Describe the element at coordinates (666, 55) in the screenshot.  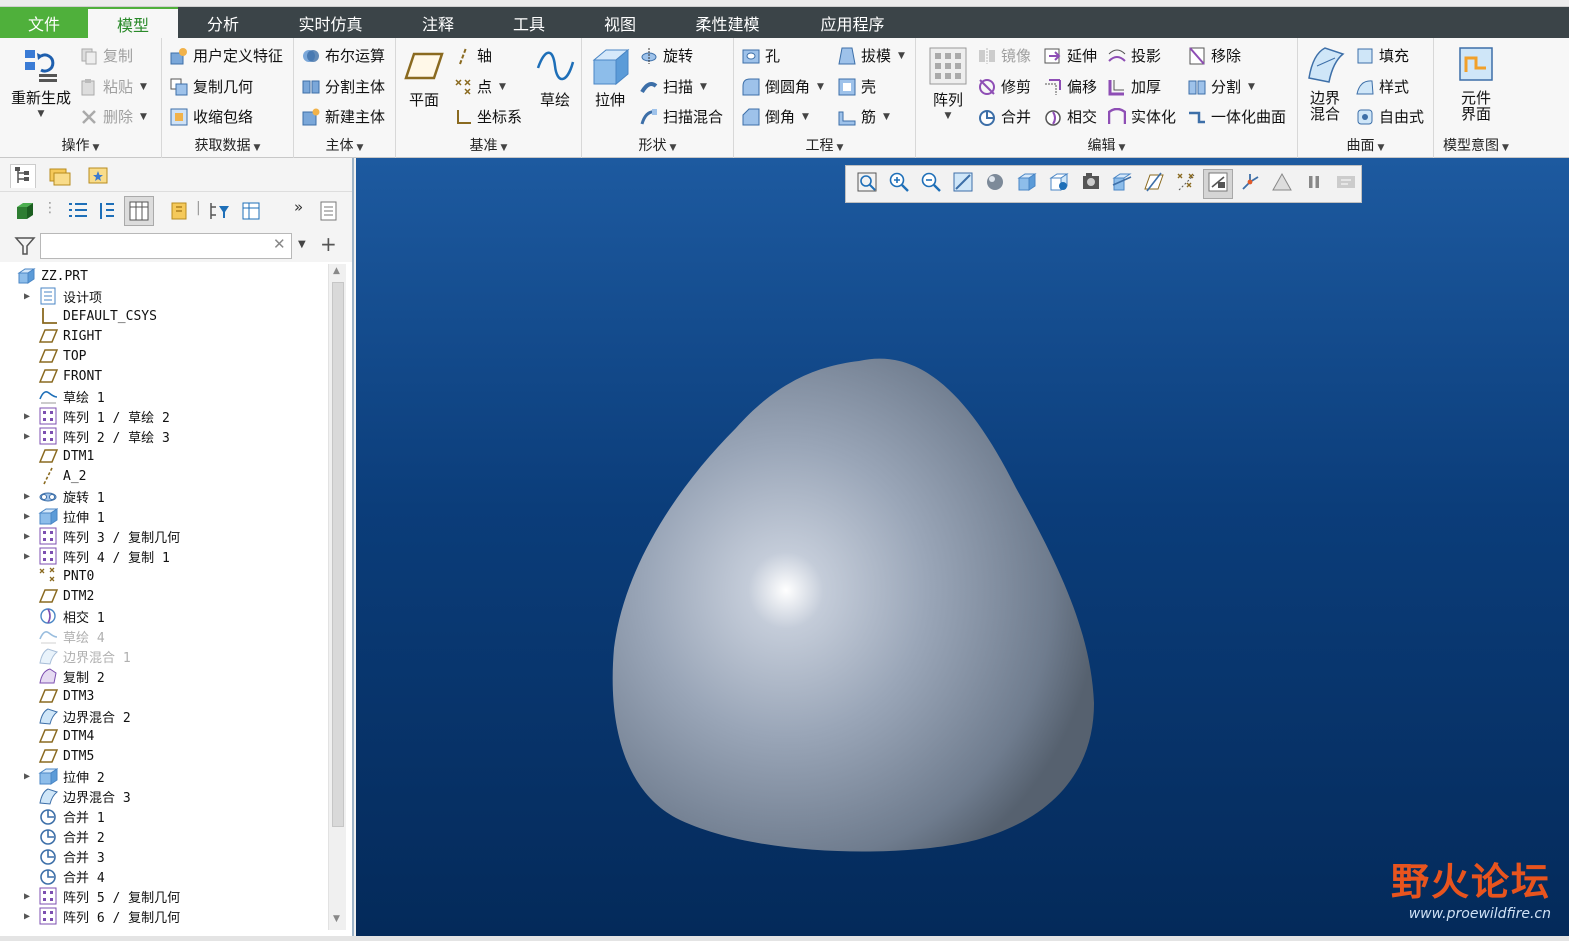
I see `revolve-button: 旋转` at that location.